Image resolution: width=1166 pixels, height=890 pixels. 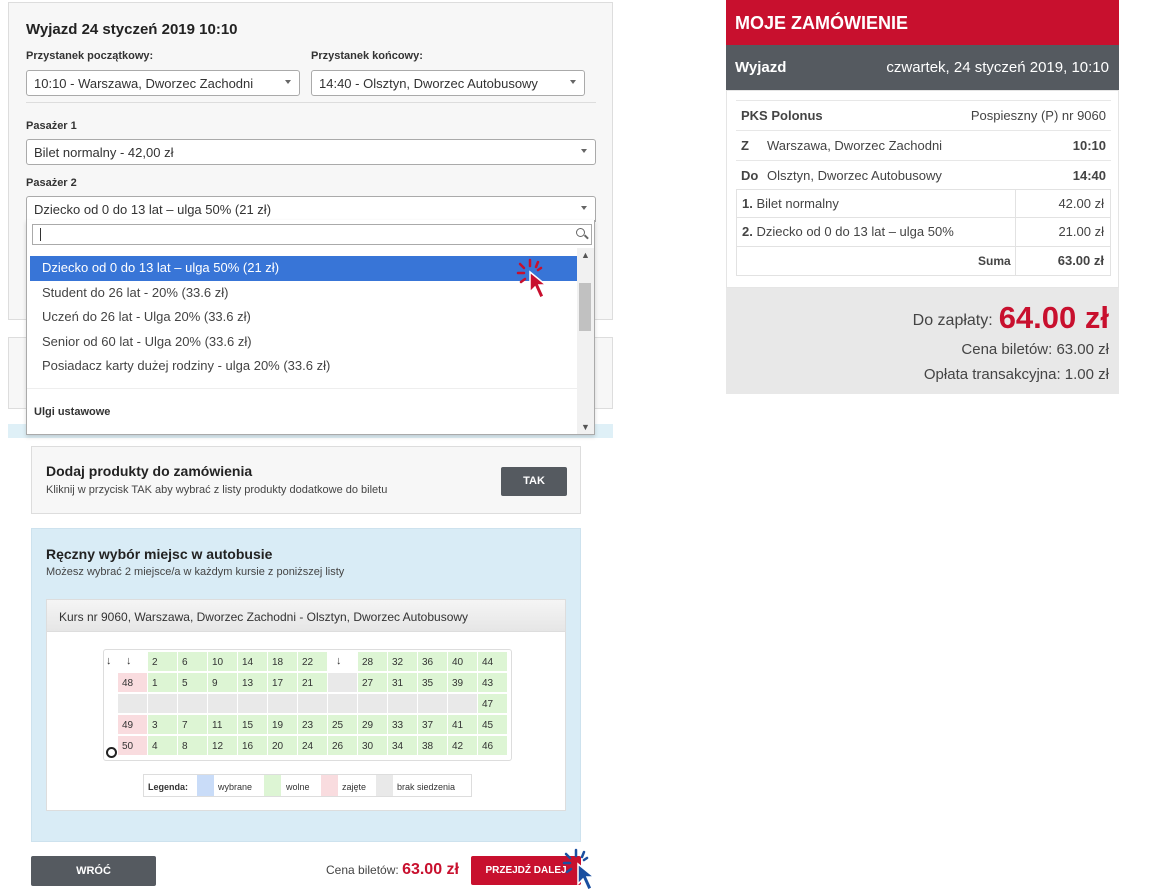 I want to click on seat-free: 37, so click(x=433, y=725).